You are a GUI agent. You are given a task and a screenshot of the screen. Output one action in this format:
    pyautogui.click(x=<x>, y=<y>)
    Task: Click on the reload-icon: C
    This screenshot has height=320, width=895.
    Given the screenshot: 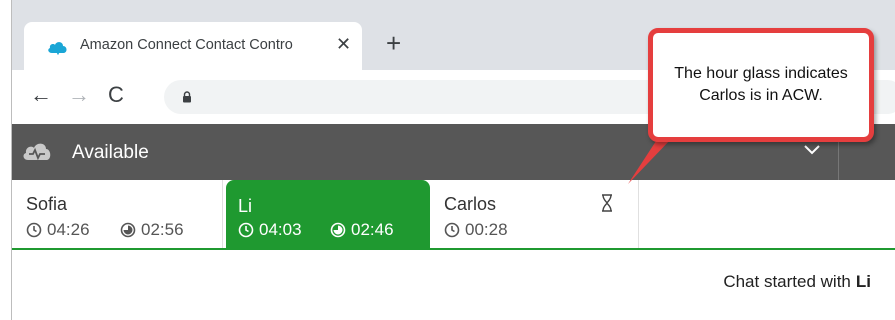 What is the action you would take?
    pyautogui.click(x=116, y=95)
    